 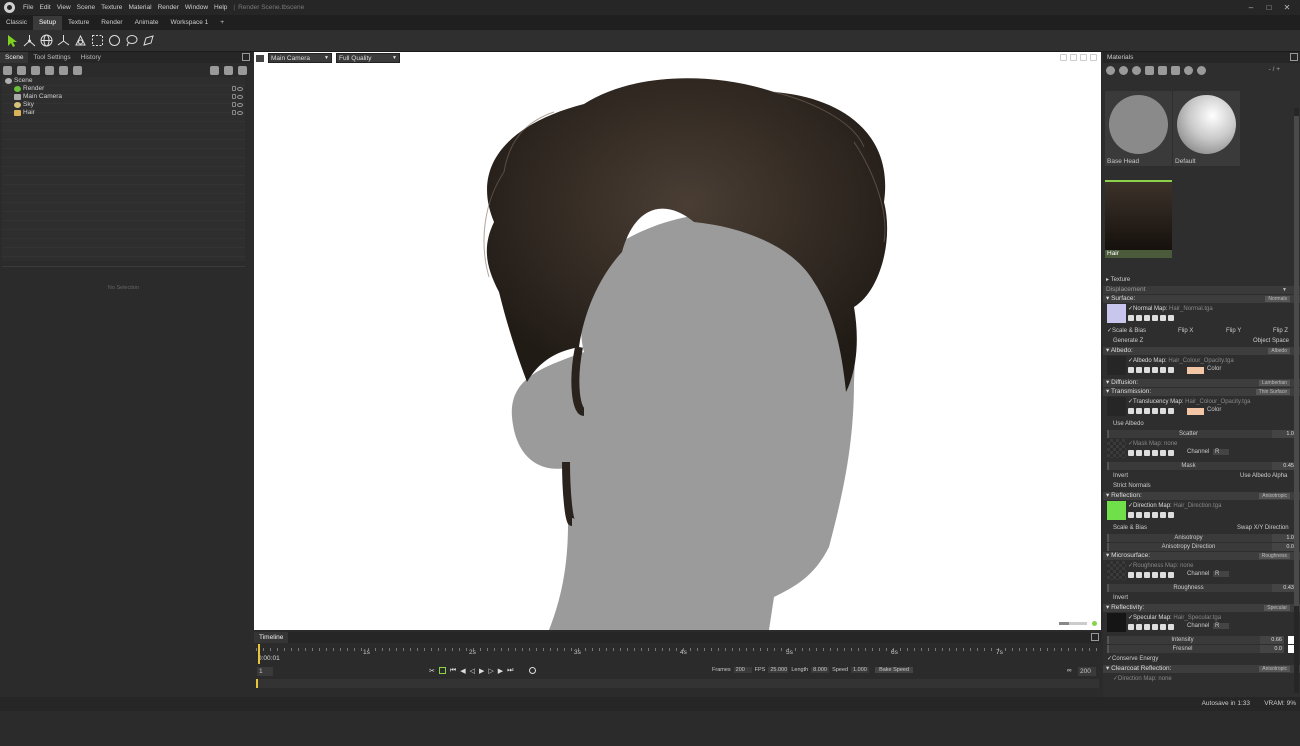 What do you see at coordinates (12, 40) in the screenshot?
I see `select-arrow-icon` at bounding box center [12, 40].